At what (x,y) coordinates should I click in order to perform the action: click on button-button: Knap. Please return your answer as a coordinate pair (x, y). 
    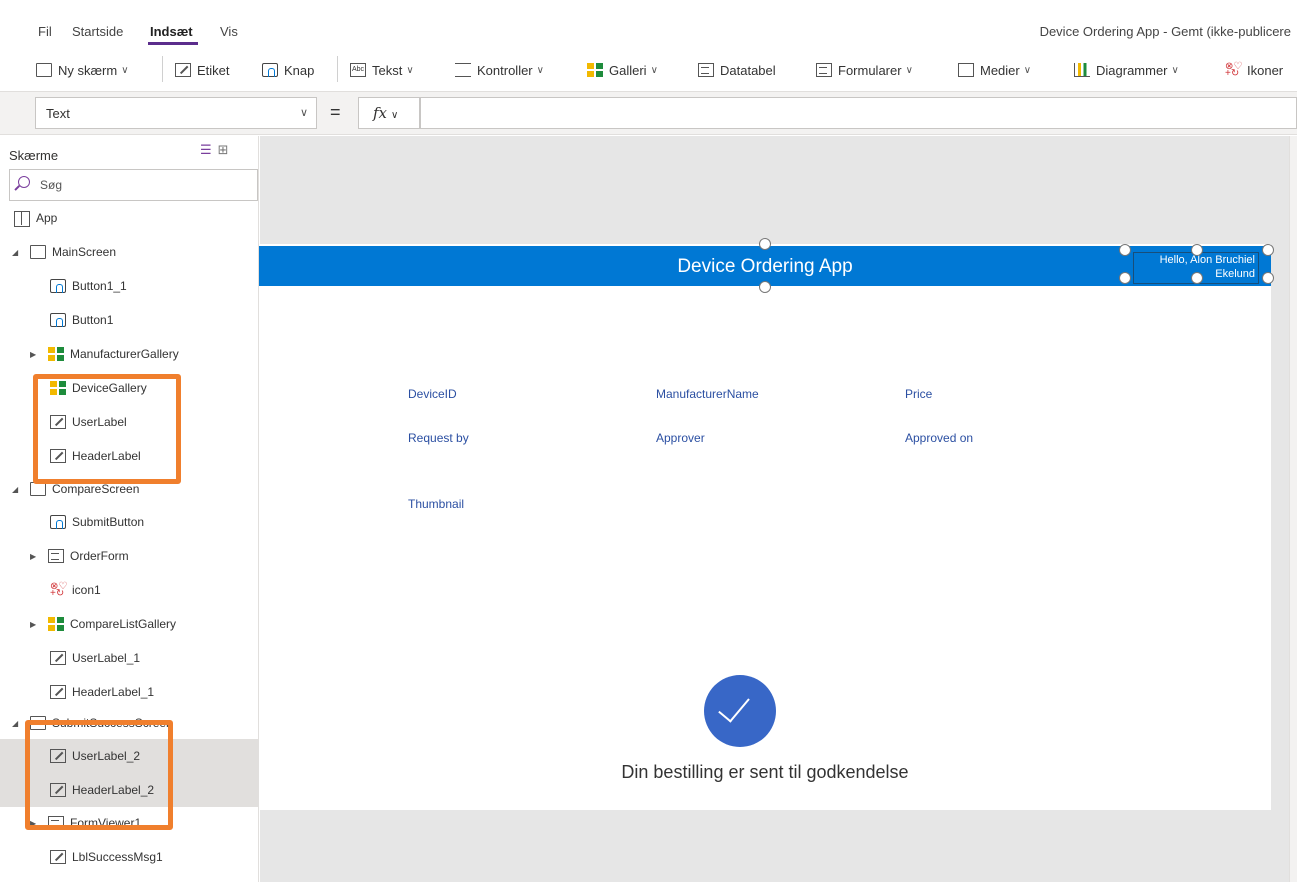
    Looking at the image, I should click on (288, 70).